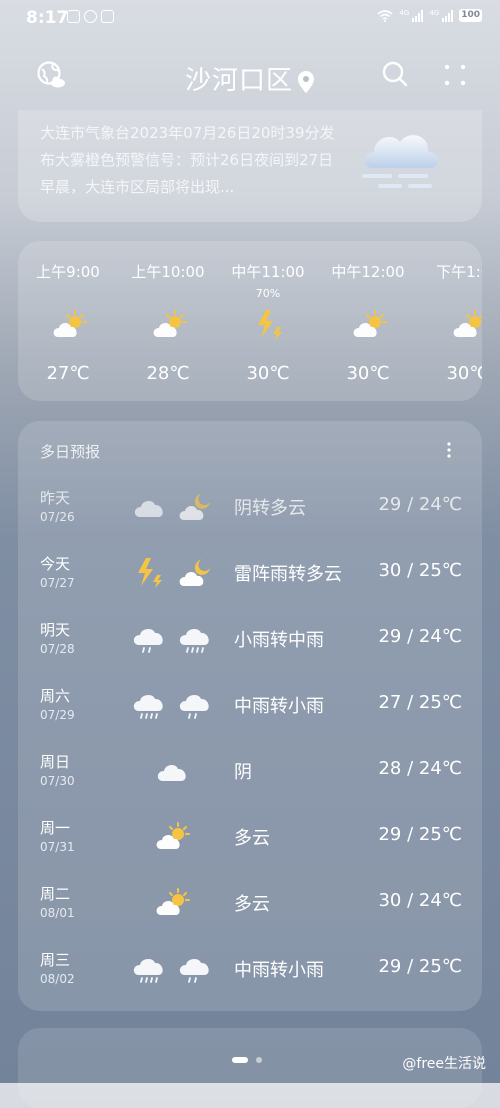 The image size is (500, 1108). I want to click on daily-row: 明天 07/28 小雨转中雨 29 / 24℃, so click(250, 644).